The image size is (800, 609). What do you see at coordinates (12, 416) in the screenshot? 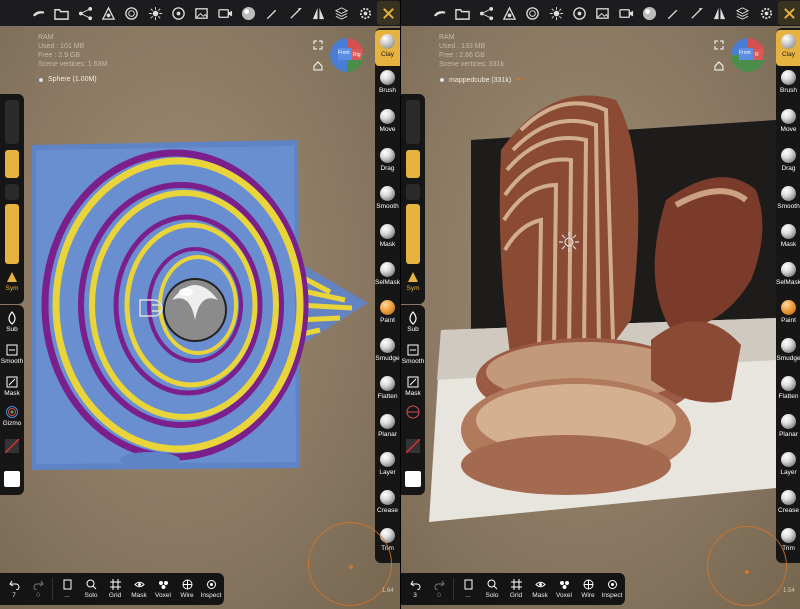
I see `gizmo-button: Gizmo` at bounding box center [12, 416].